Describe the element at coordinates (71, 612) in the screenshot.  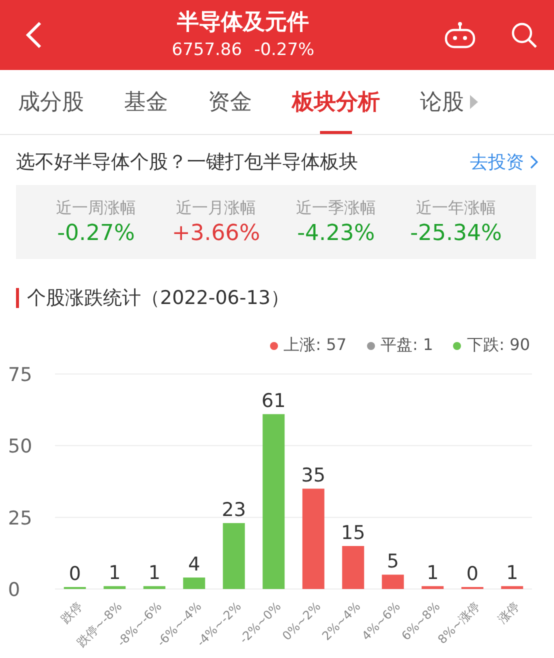
I see `category-label: 跌停` at that location.